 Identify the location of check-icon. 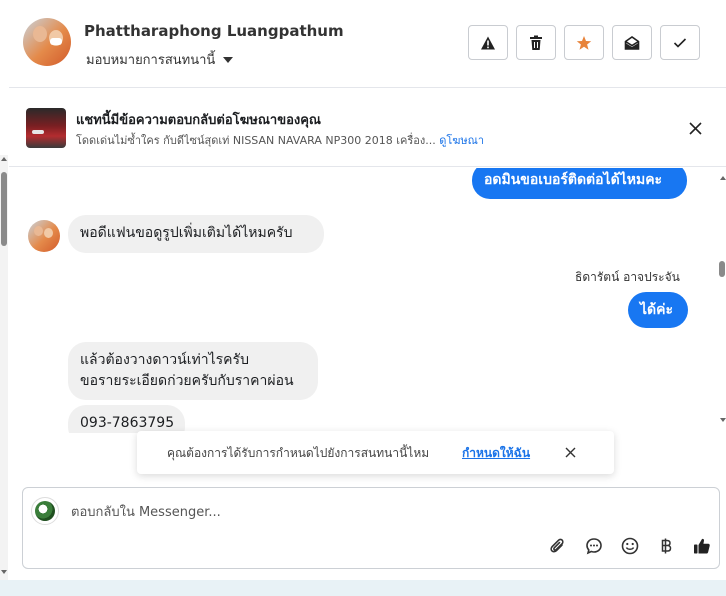
(680, 42).